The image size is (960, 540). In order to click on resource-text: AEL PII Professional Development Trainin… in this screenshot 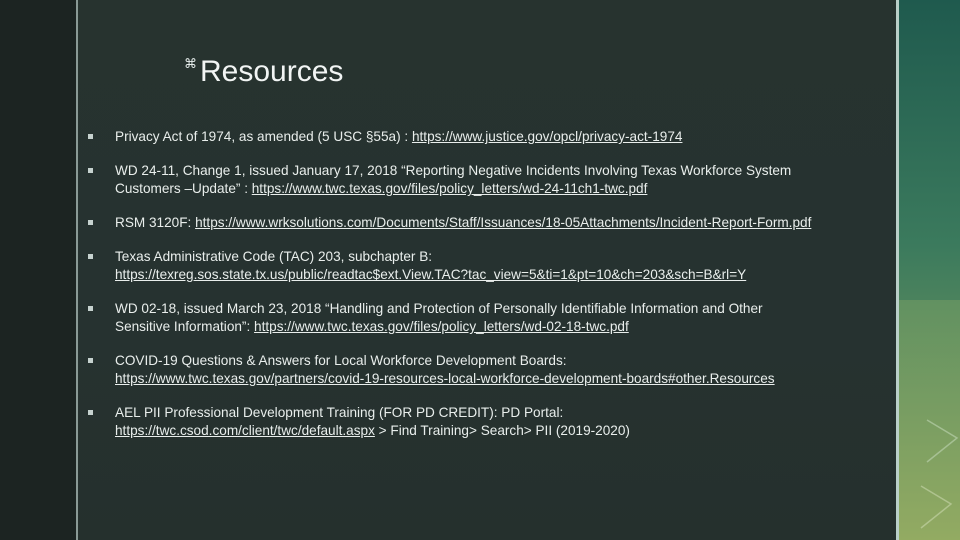, I will do `click(339, 412)`.